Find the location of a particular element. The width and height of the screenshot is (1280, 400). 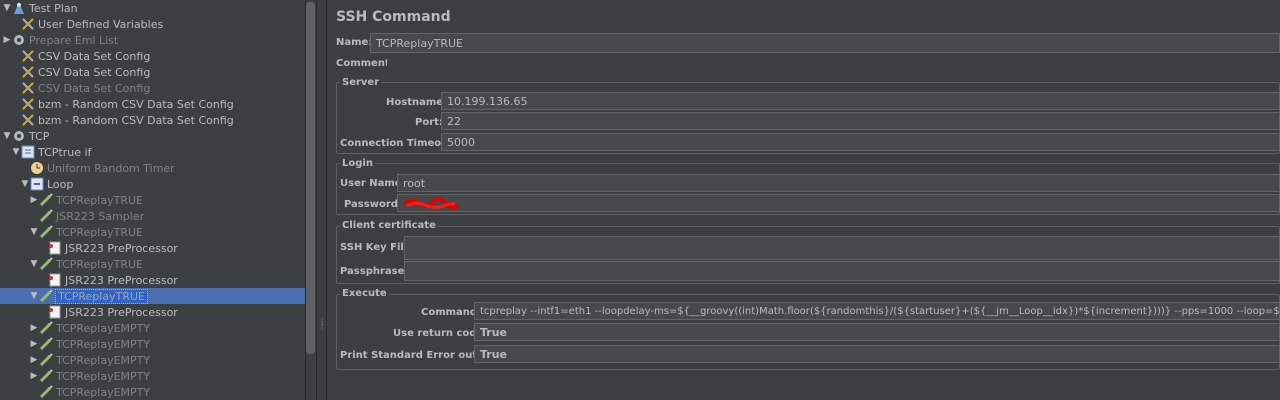

tree-item: User Defined Variables is located at coordinates (152, 24).